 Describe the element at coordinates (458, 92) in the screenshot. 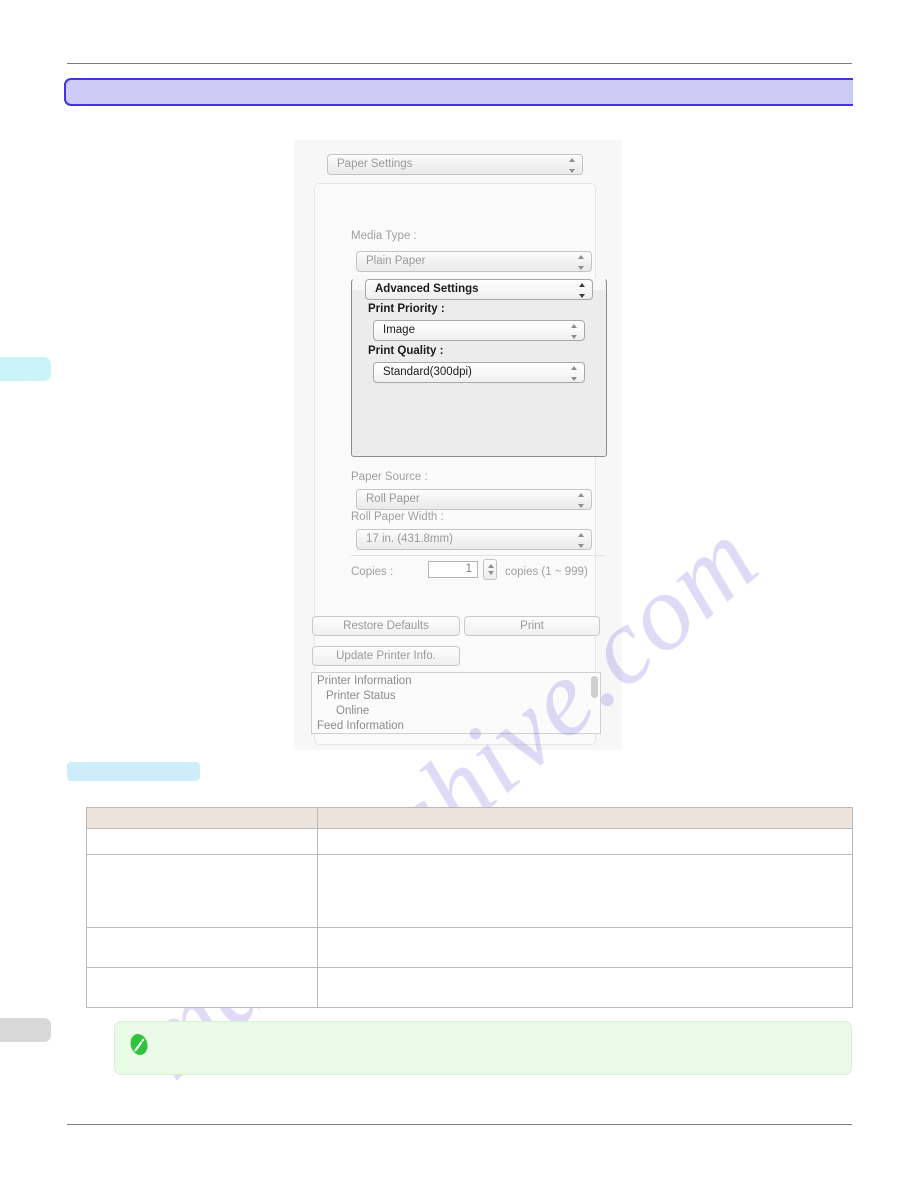

I see `chapter-title-band` at that location.